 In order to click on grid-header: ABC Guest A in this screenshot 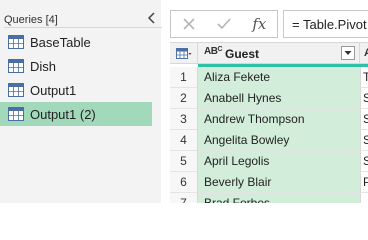, I will do `click(269, 53)`.